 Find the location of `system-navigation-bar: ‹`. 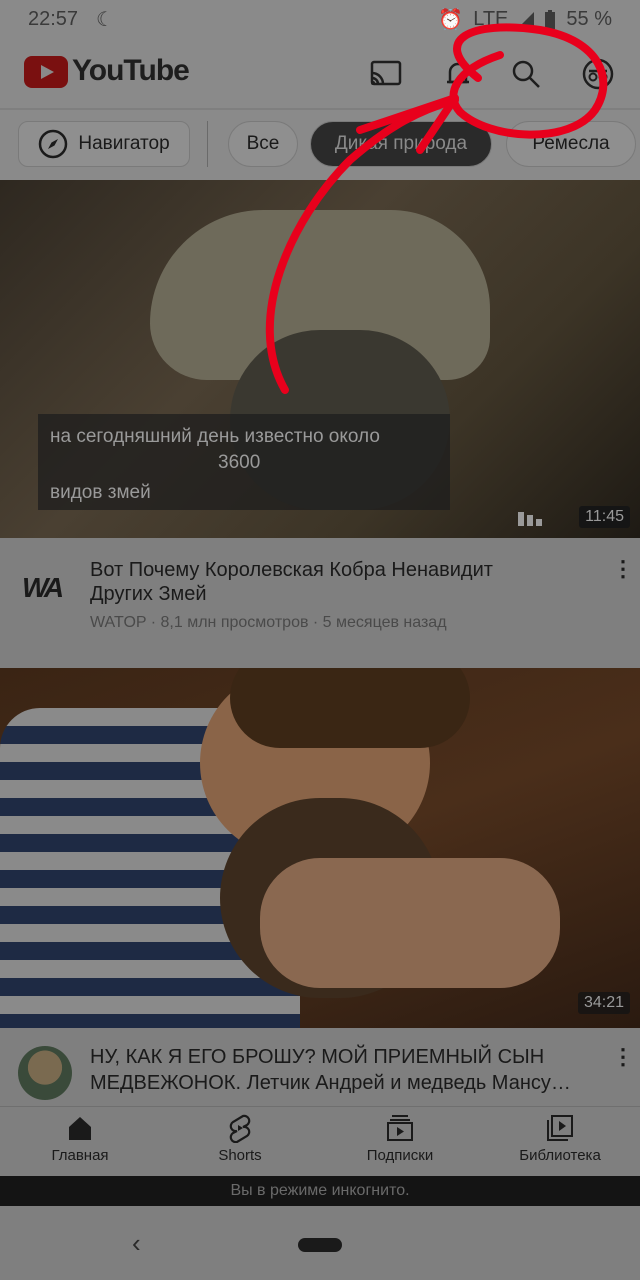

system-navigation-bar: ‹ is located at coordinates (320, 1243).